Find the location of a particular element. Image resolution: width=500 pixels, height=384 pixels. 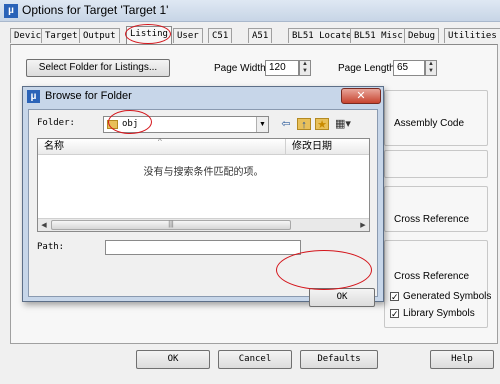

tab-bl51-misc: BL51 Misc is located at coordinates (378, 35).